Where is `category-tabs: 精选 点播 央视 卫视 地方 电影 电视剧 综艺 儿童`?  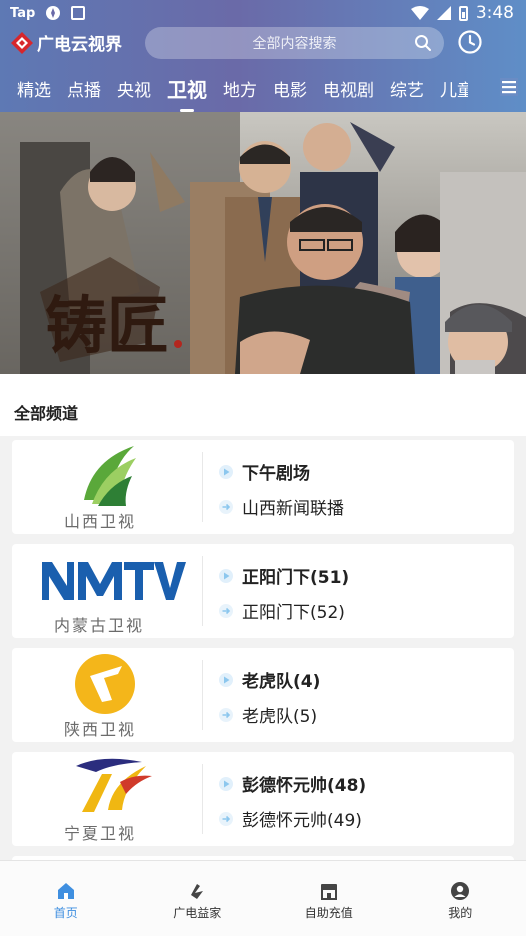 category-tabs: 精选 点播 央视 卫视 地方 电影 电视剧 综艺 儿童 is located at coordinates (263, 91).